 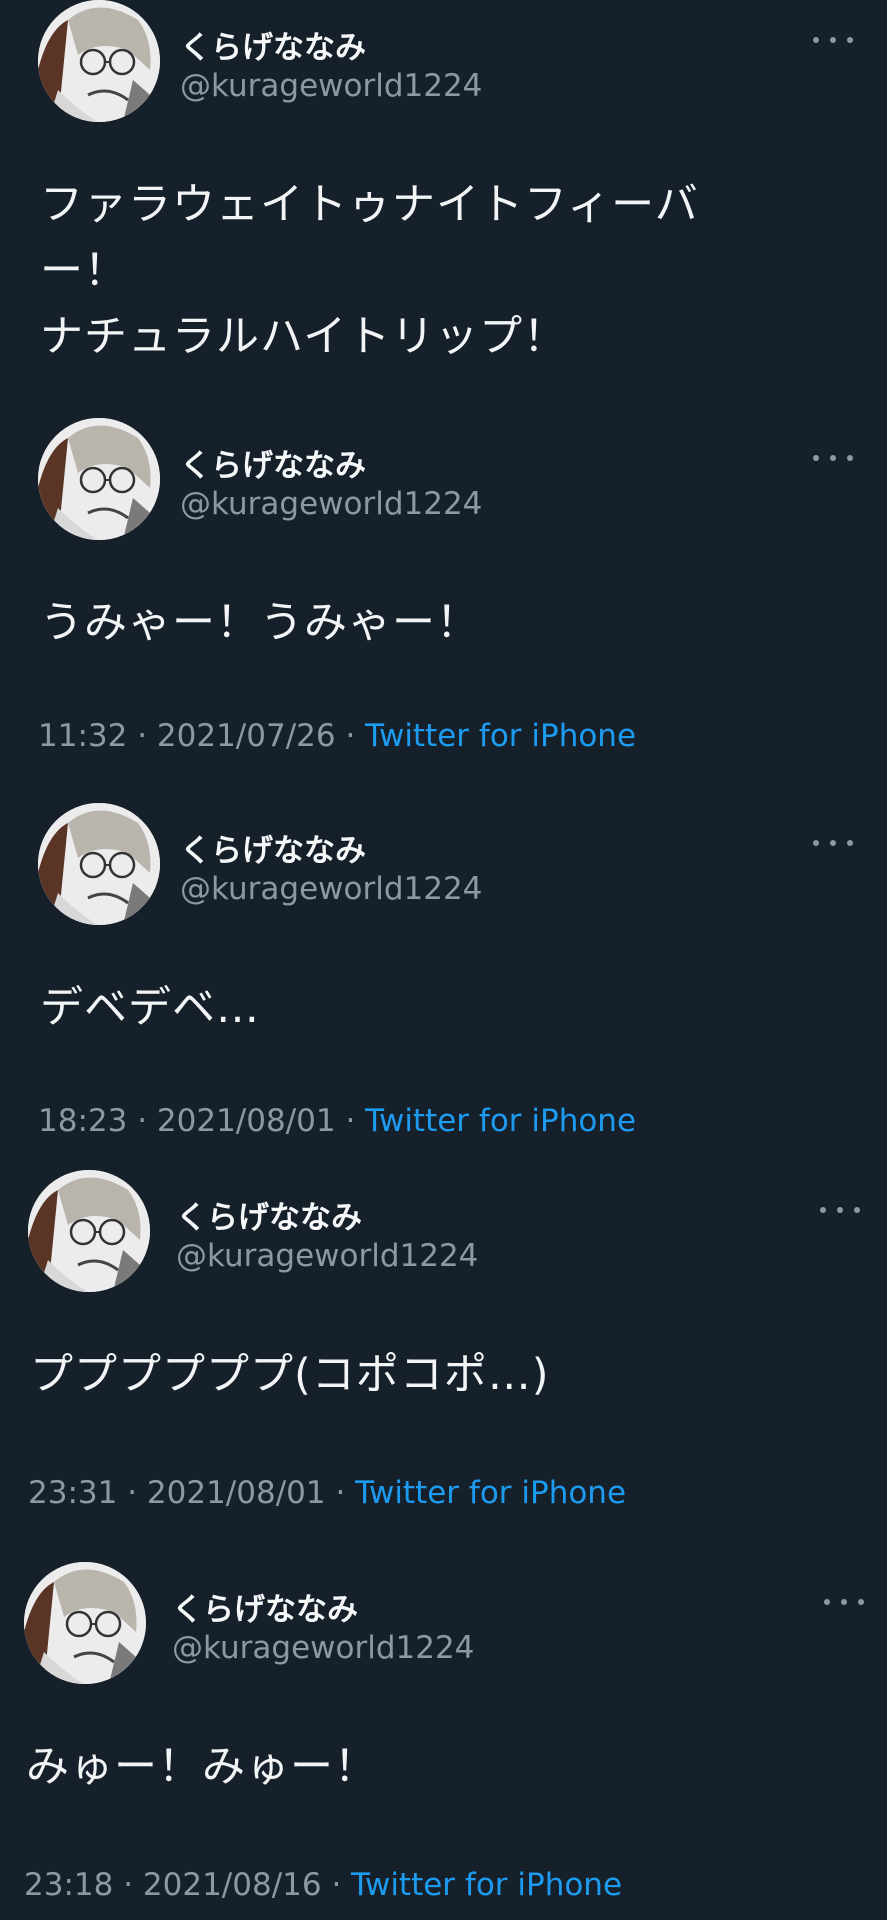 I want to click on tweet-time: 23:31, so click(x=73, y=1493).